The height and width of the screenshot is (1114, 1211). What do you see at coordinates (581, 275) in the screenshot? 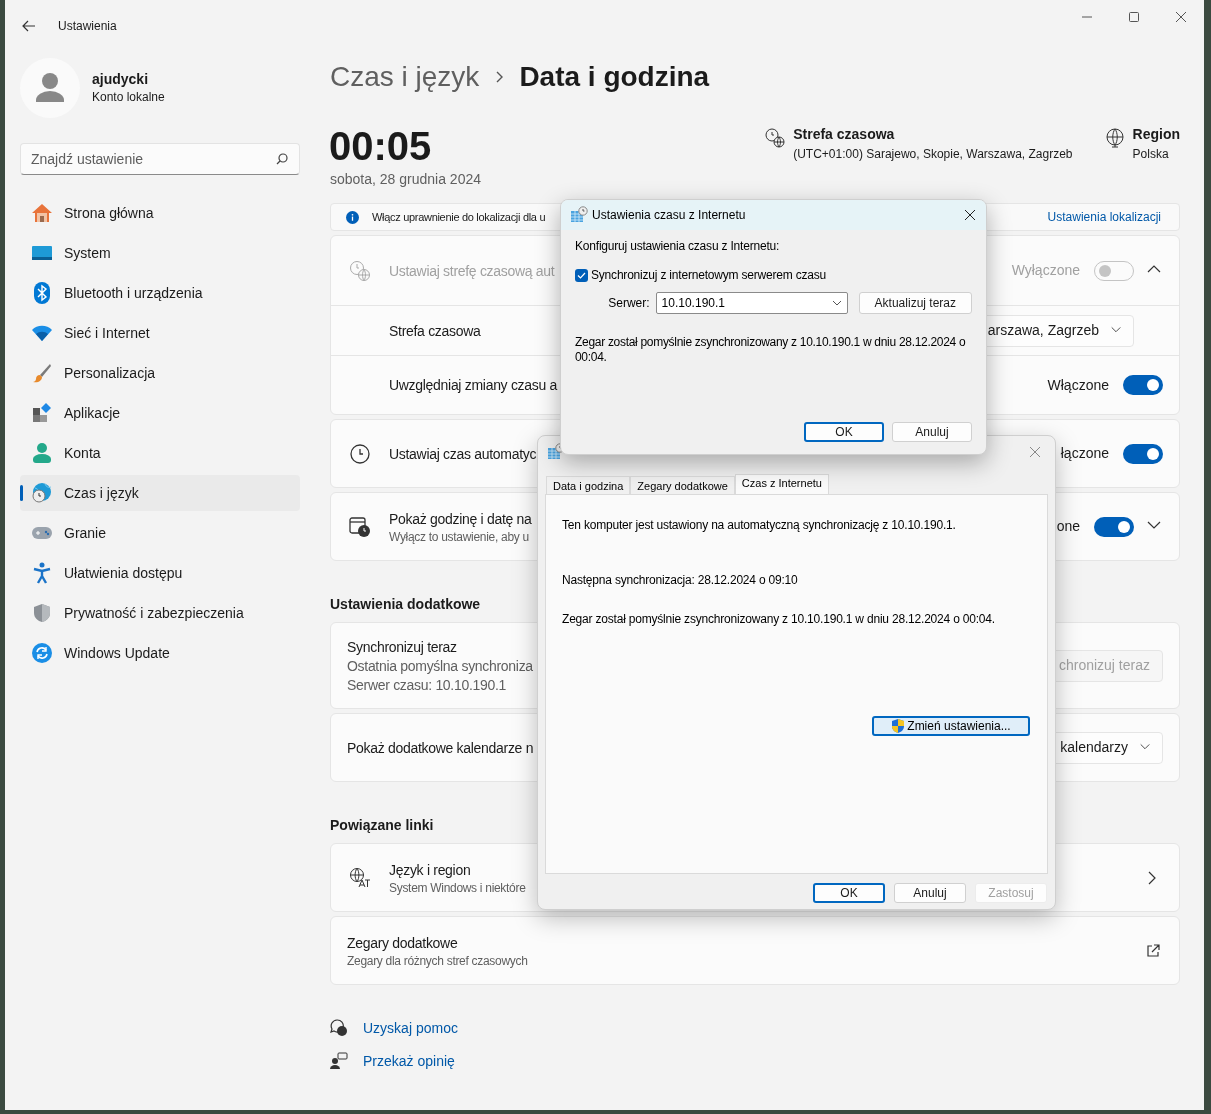
I see `checkbox` at bounding box center [581, 275].